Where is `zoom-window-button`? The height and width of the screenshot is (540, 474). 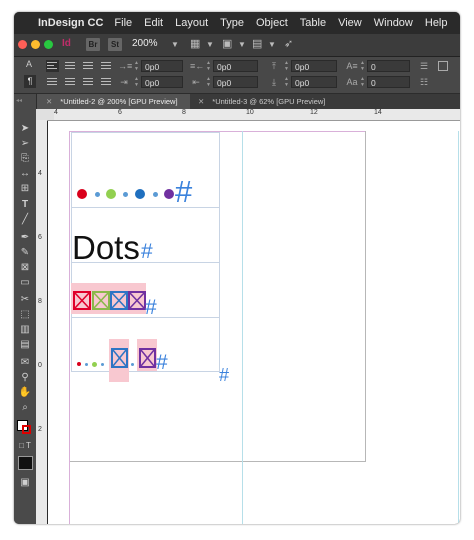 zoom-window-button is located at coordinates (48, 44).